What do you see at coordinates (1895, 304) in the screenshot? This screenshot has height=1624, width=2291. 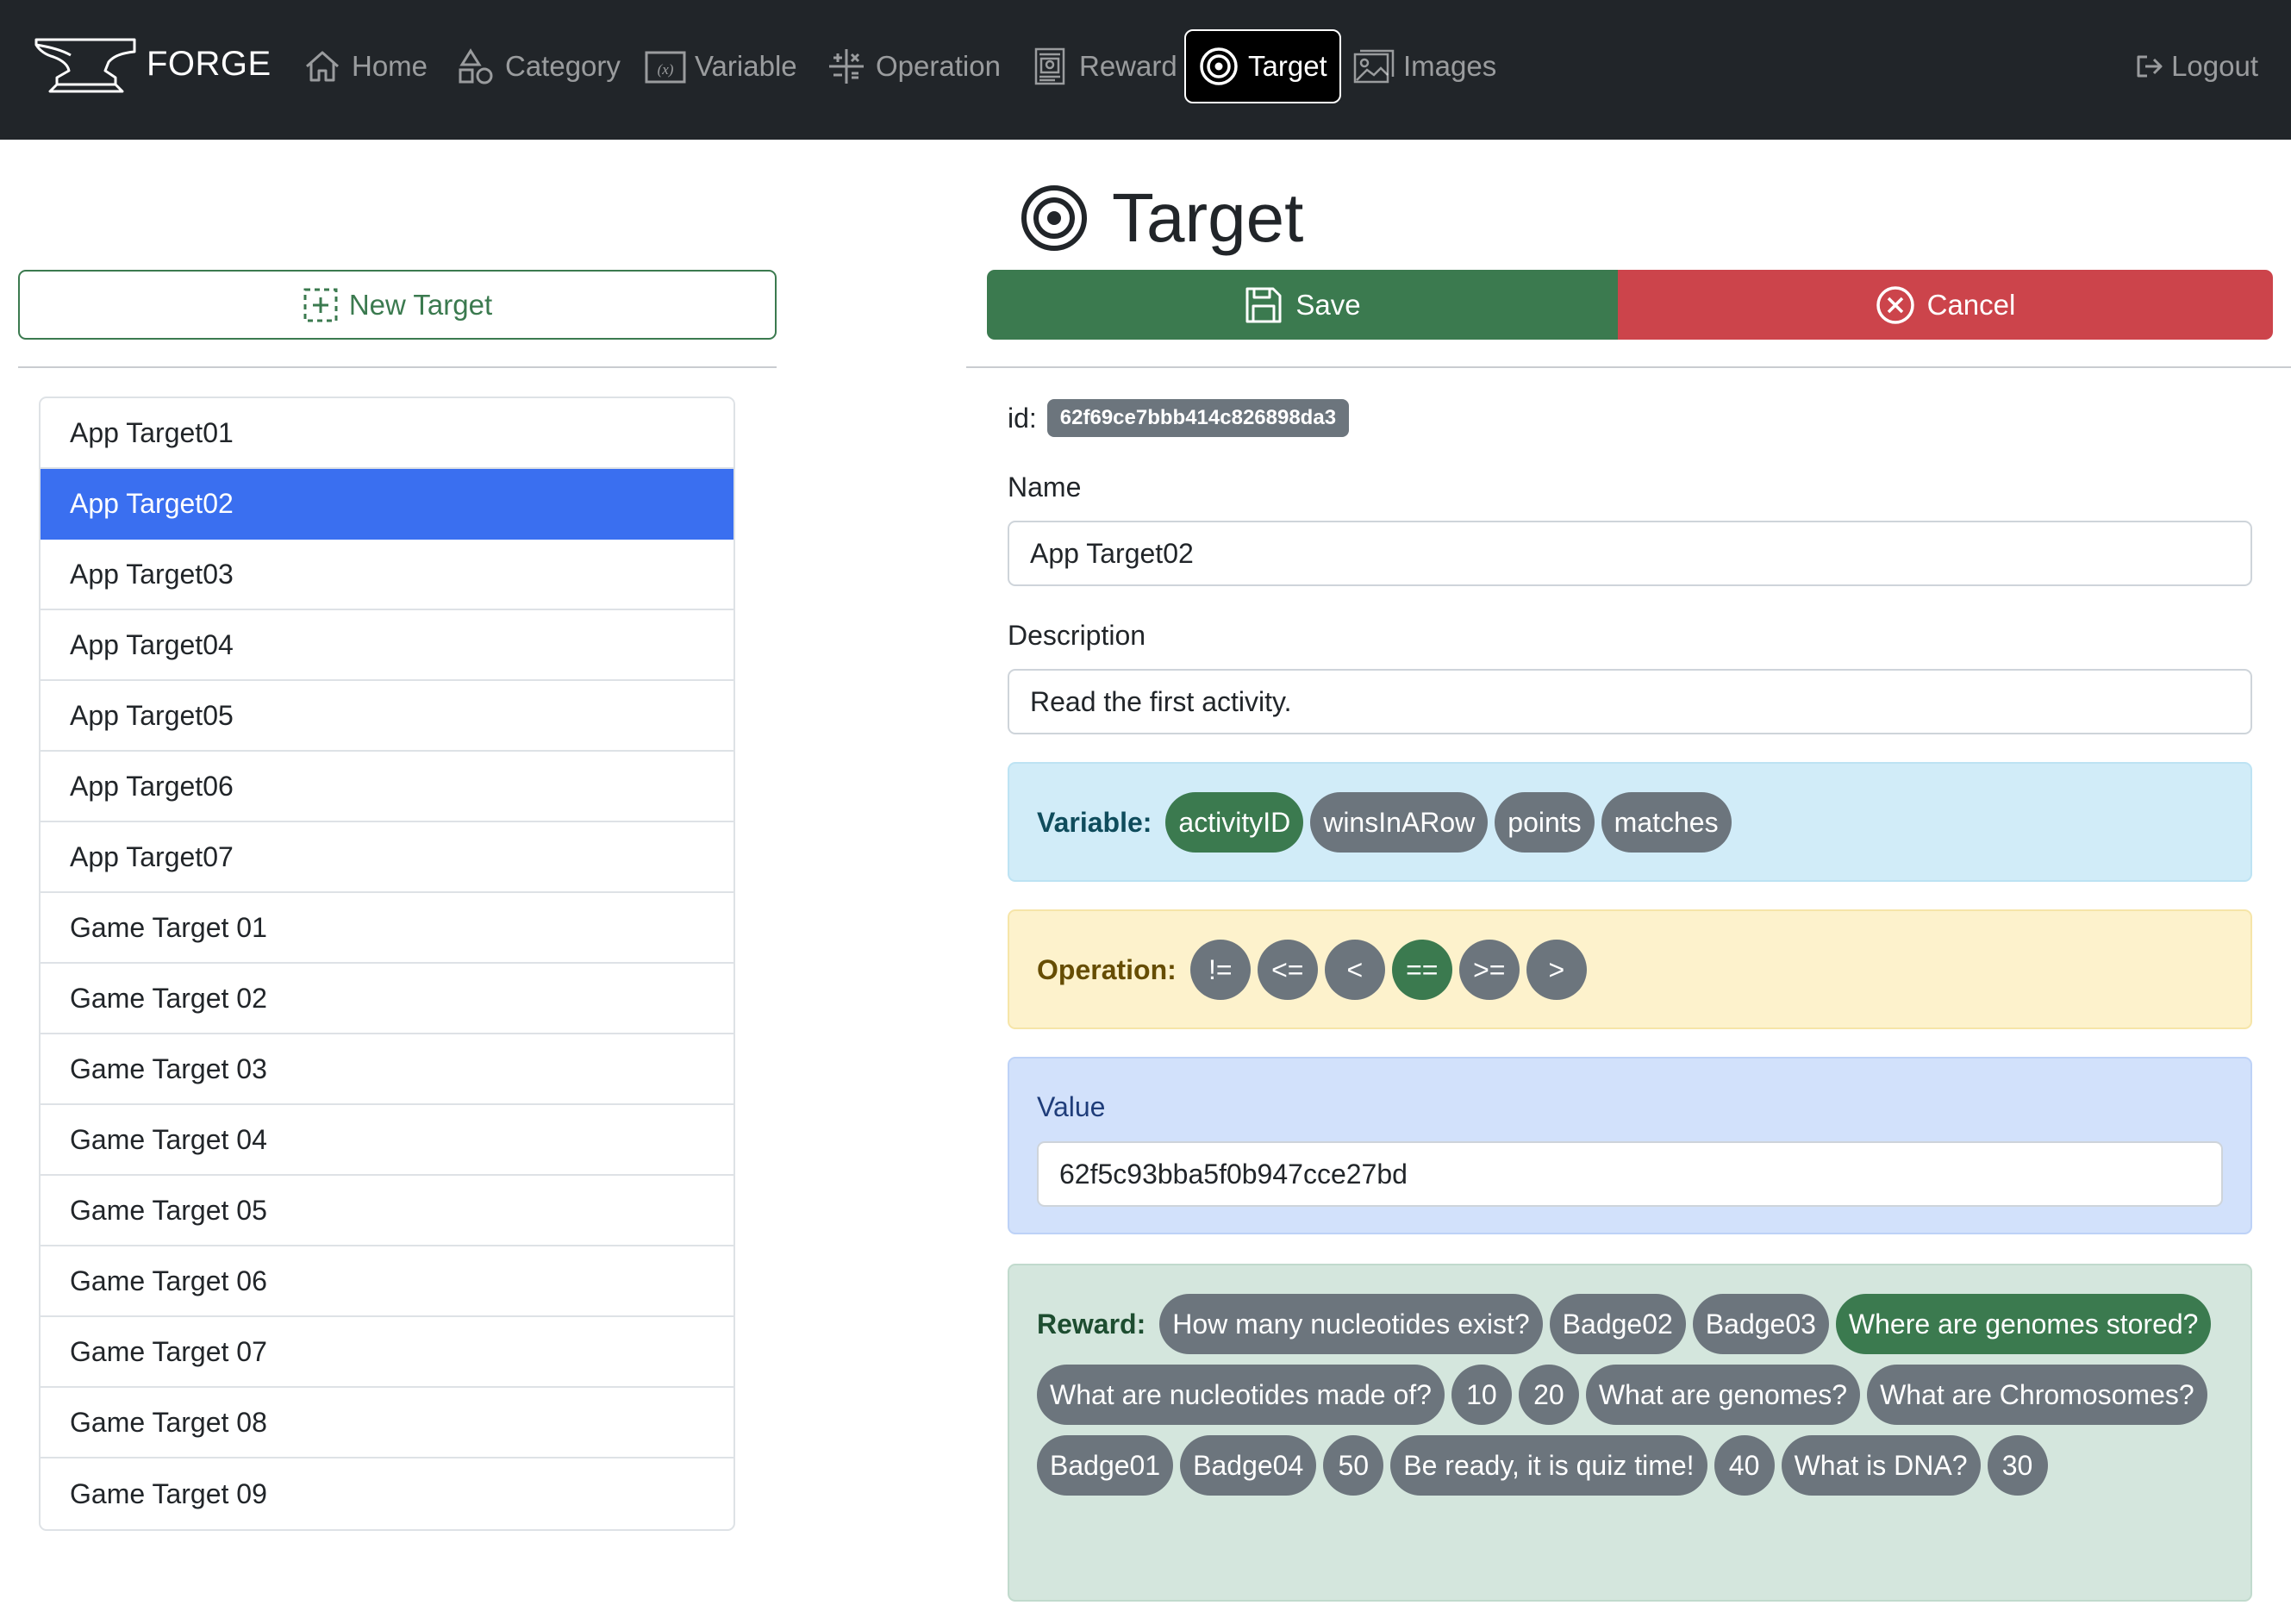 I see `close-circle-icon` at bounding box center [1895, 304].